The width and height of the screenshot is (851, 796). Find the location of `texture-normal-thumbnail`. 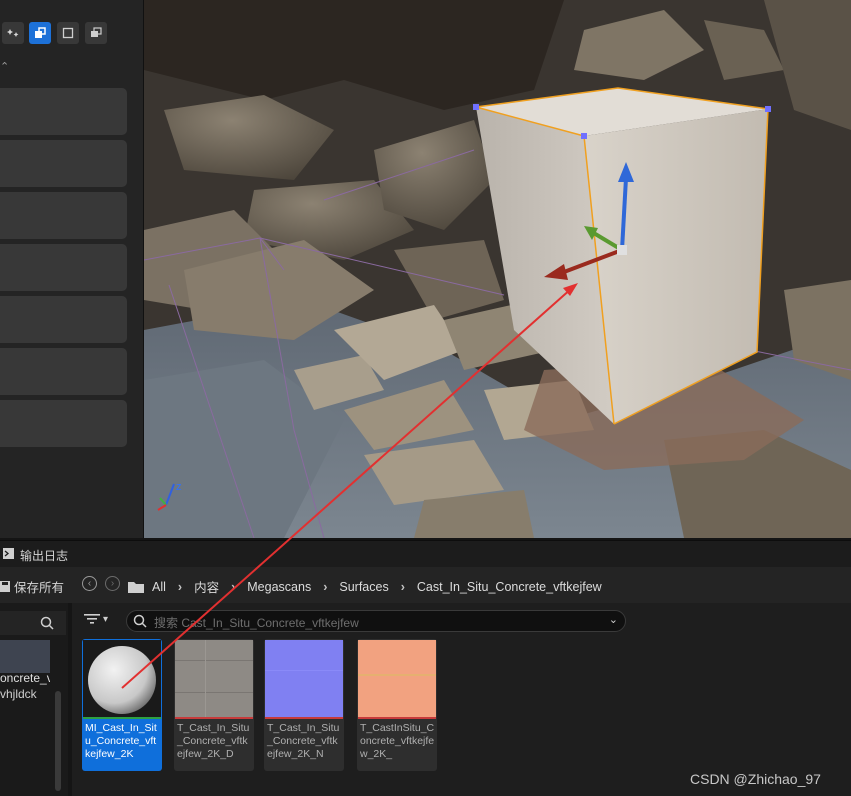

texture-normal-thumbnail is located at coordinates (304, 679).